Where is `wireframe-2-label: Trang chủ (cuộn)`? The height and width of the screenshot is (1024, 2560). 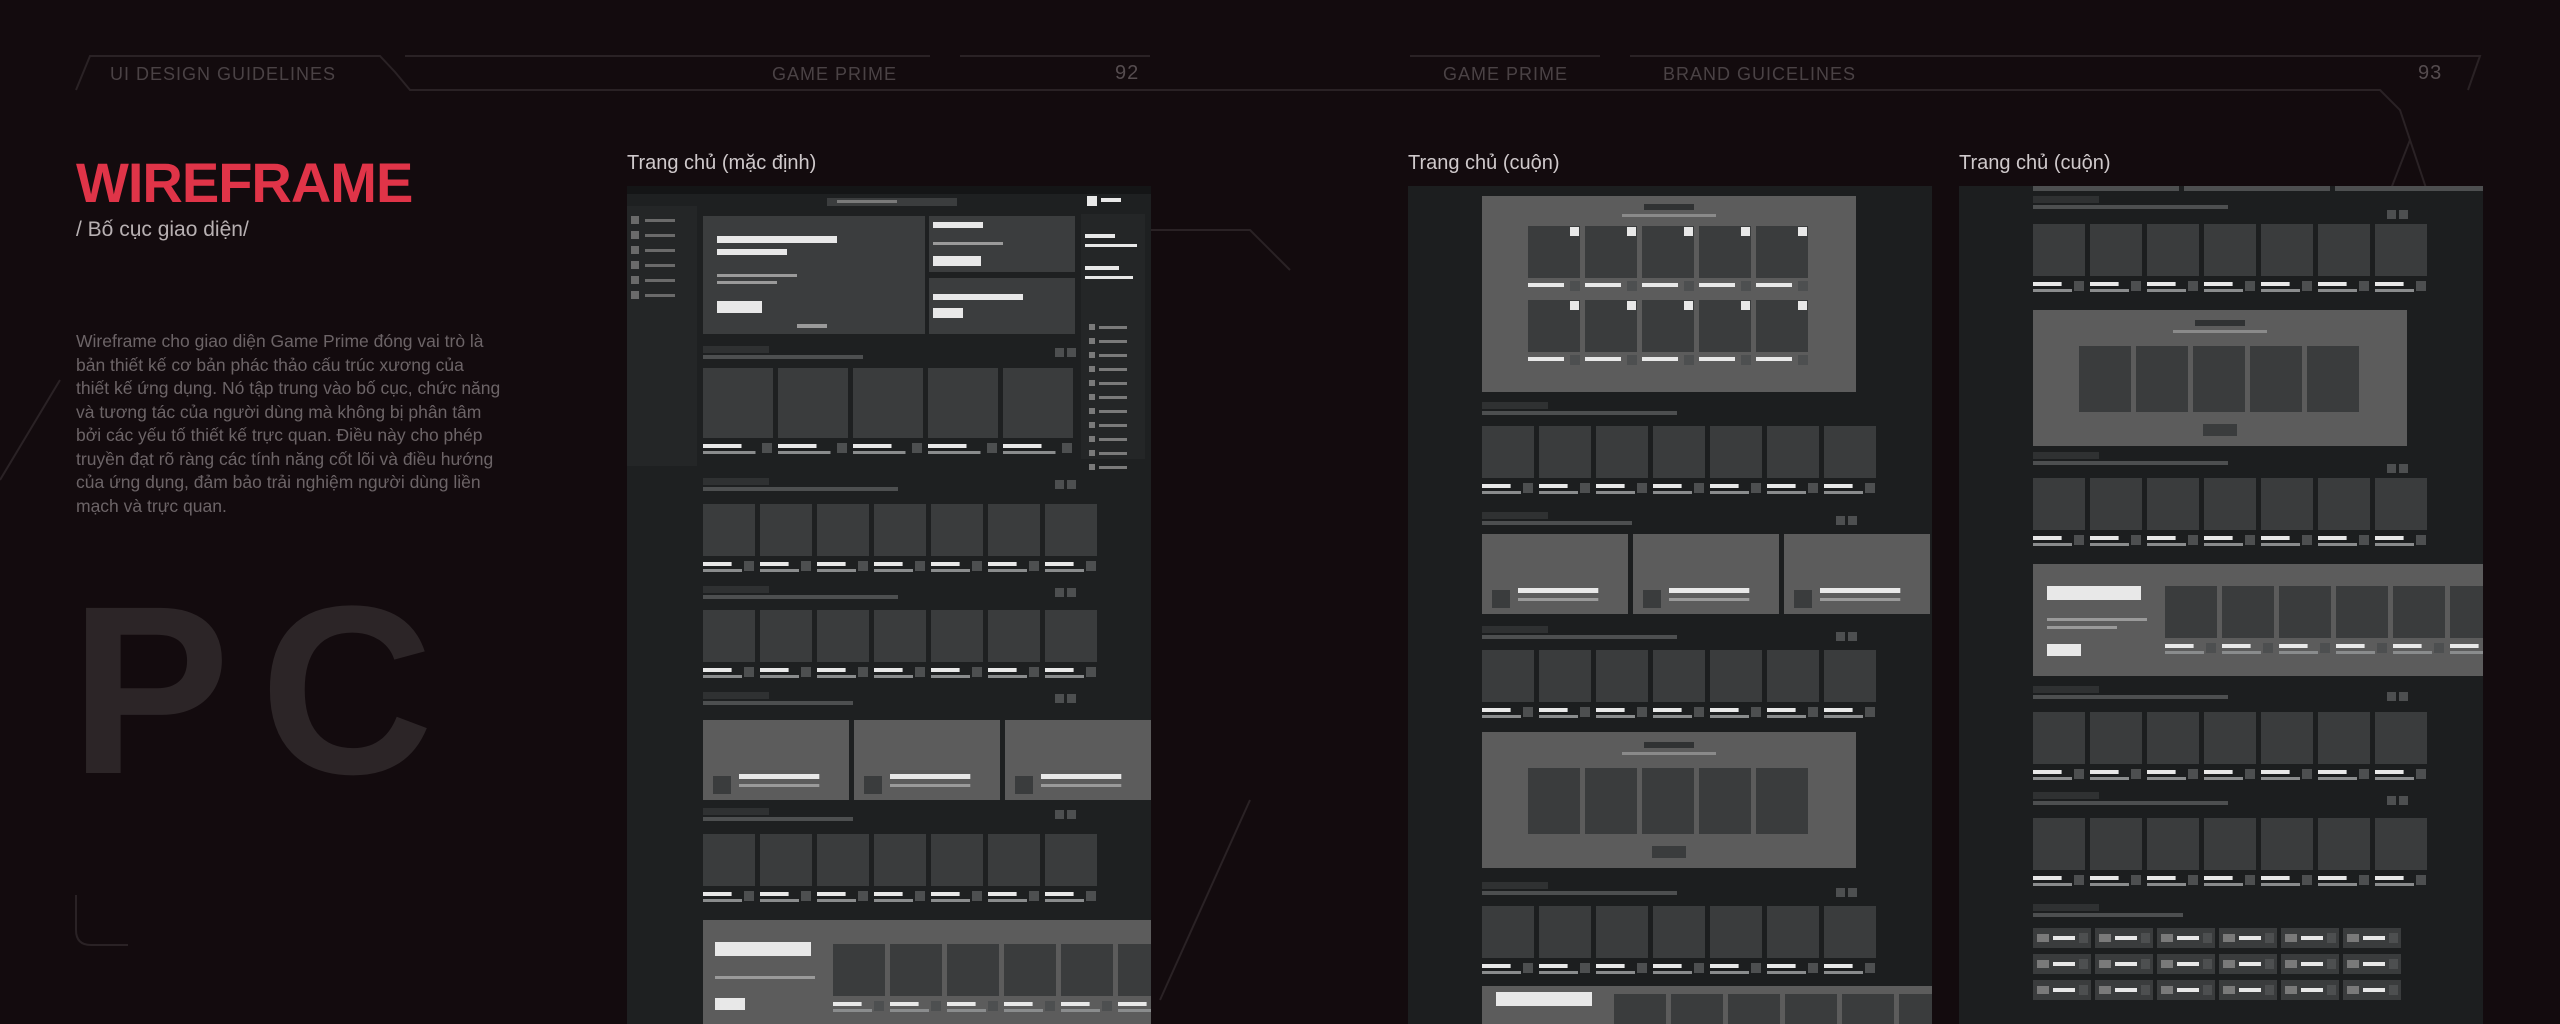
wireframe-2-label: Trang chủ (cuộn) is located at coordinates (1484, 163).